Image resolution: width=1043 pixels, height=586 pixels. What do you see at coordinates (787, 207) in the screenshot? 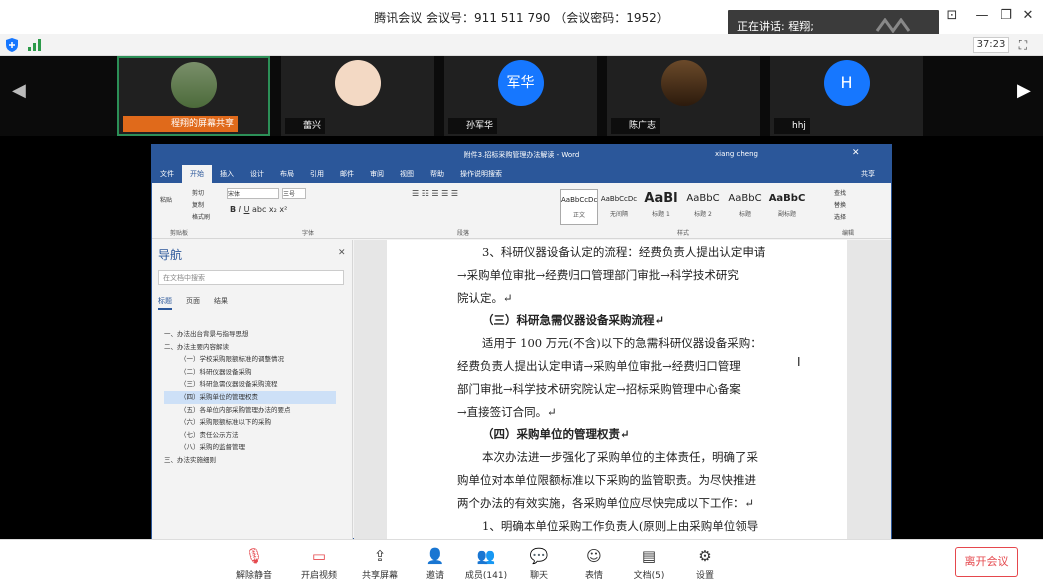
I see `style-subtitle: AaBbC 副标题` at bounding box center [787, 207].